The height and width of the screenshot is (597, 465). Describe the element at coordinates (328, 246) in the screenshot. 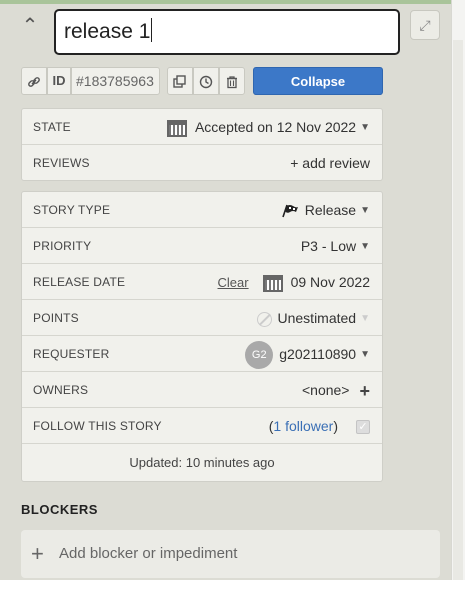

I see `priority-value: P3 - Low` at that location.